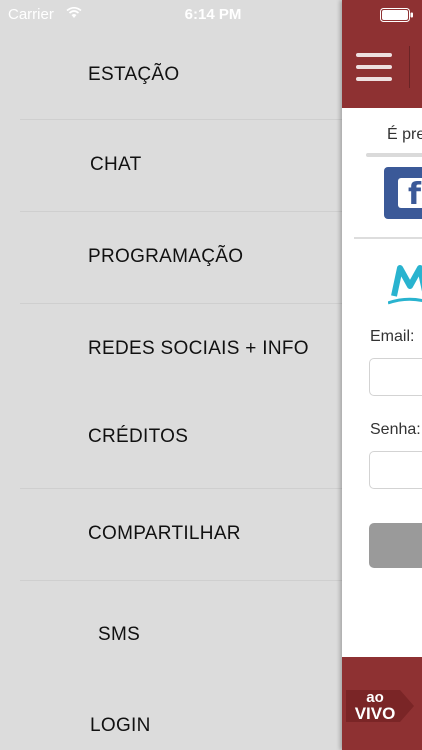 The height and width of the screenshot is (750, 422). I want to click on status-time: 6:14 PM, so click(213, 14).